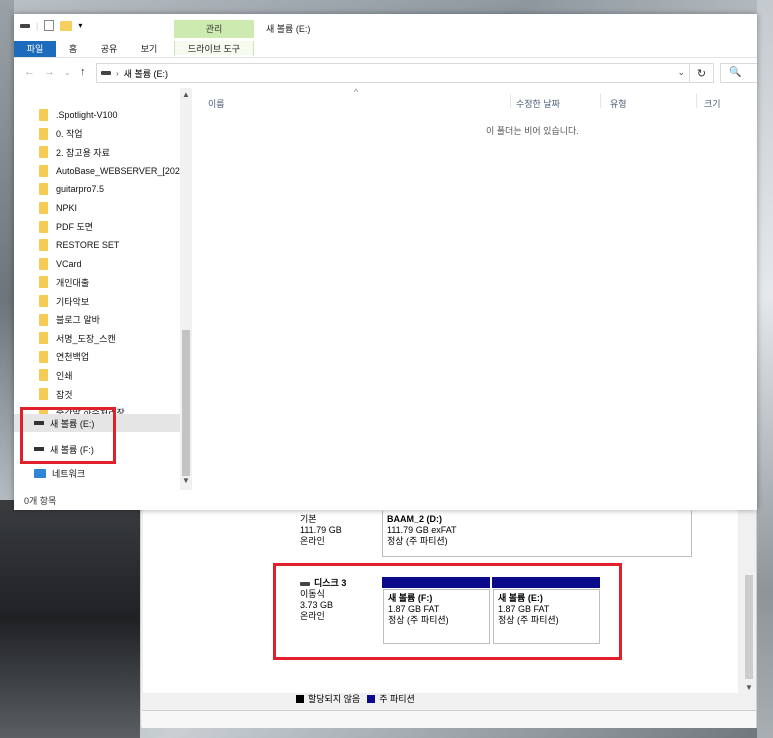  Describe the element at coordinates (414, 519) in the screenshot. I see `partition-name: BAAM_2 (D:)` at that location.